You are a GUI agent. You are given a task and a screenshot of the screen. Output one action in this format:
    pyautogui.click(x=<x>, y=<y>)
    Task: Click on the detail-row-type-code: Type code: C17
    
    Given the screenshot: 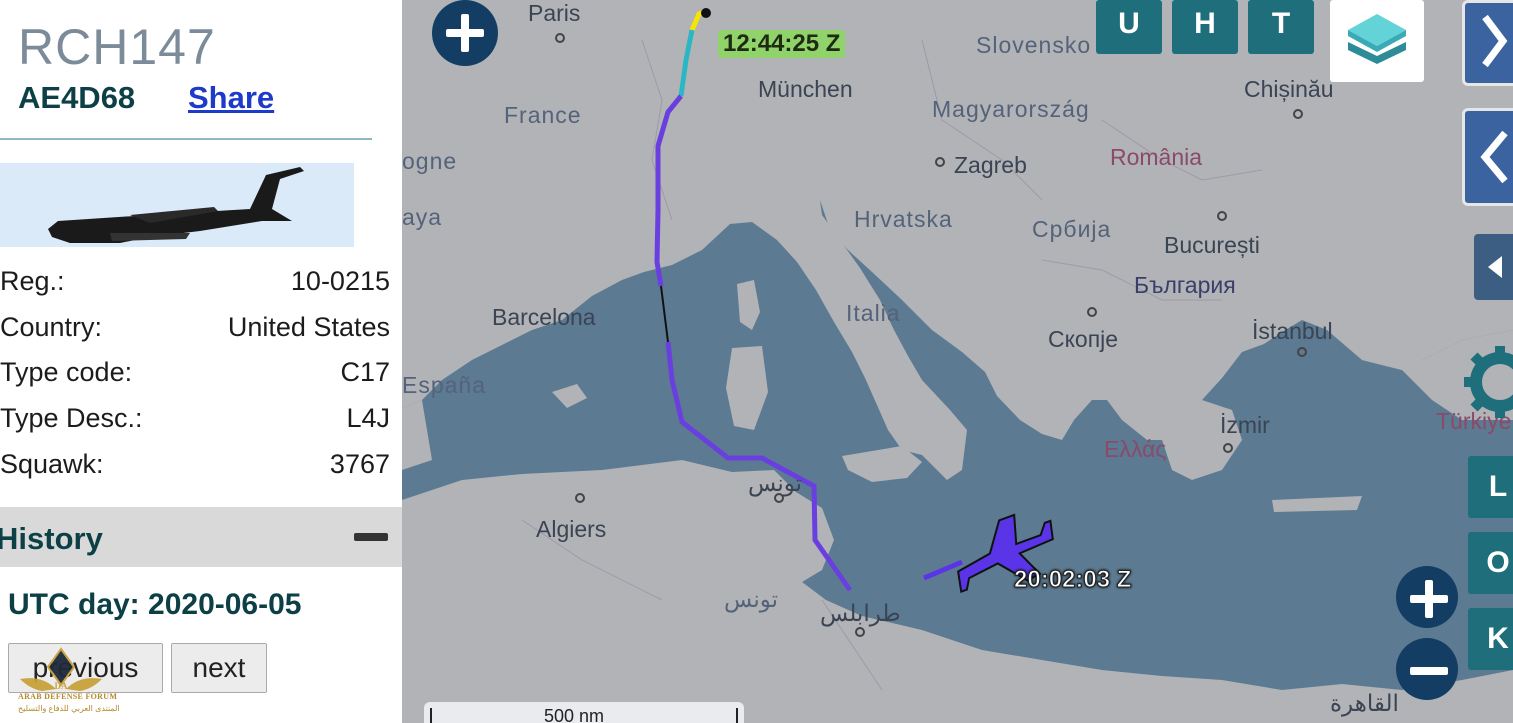 What is the action you would take?
    pyautogui.click(x=195, y=377)
    